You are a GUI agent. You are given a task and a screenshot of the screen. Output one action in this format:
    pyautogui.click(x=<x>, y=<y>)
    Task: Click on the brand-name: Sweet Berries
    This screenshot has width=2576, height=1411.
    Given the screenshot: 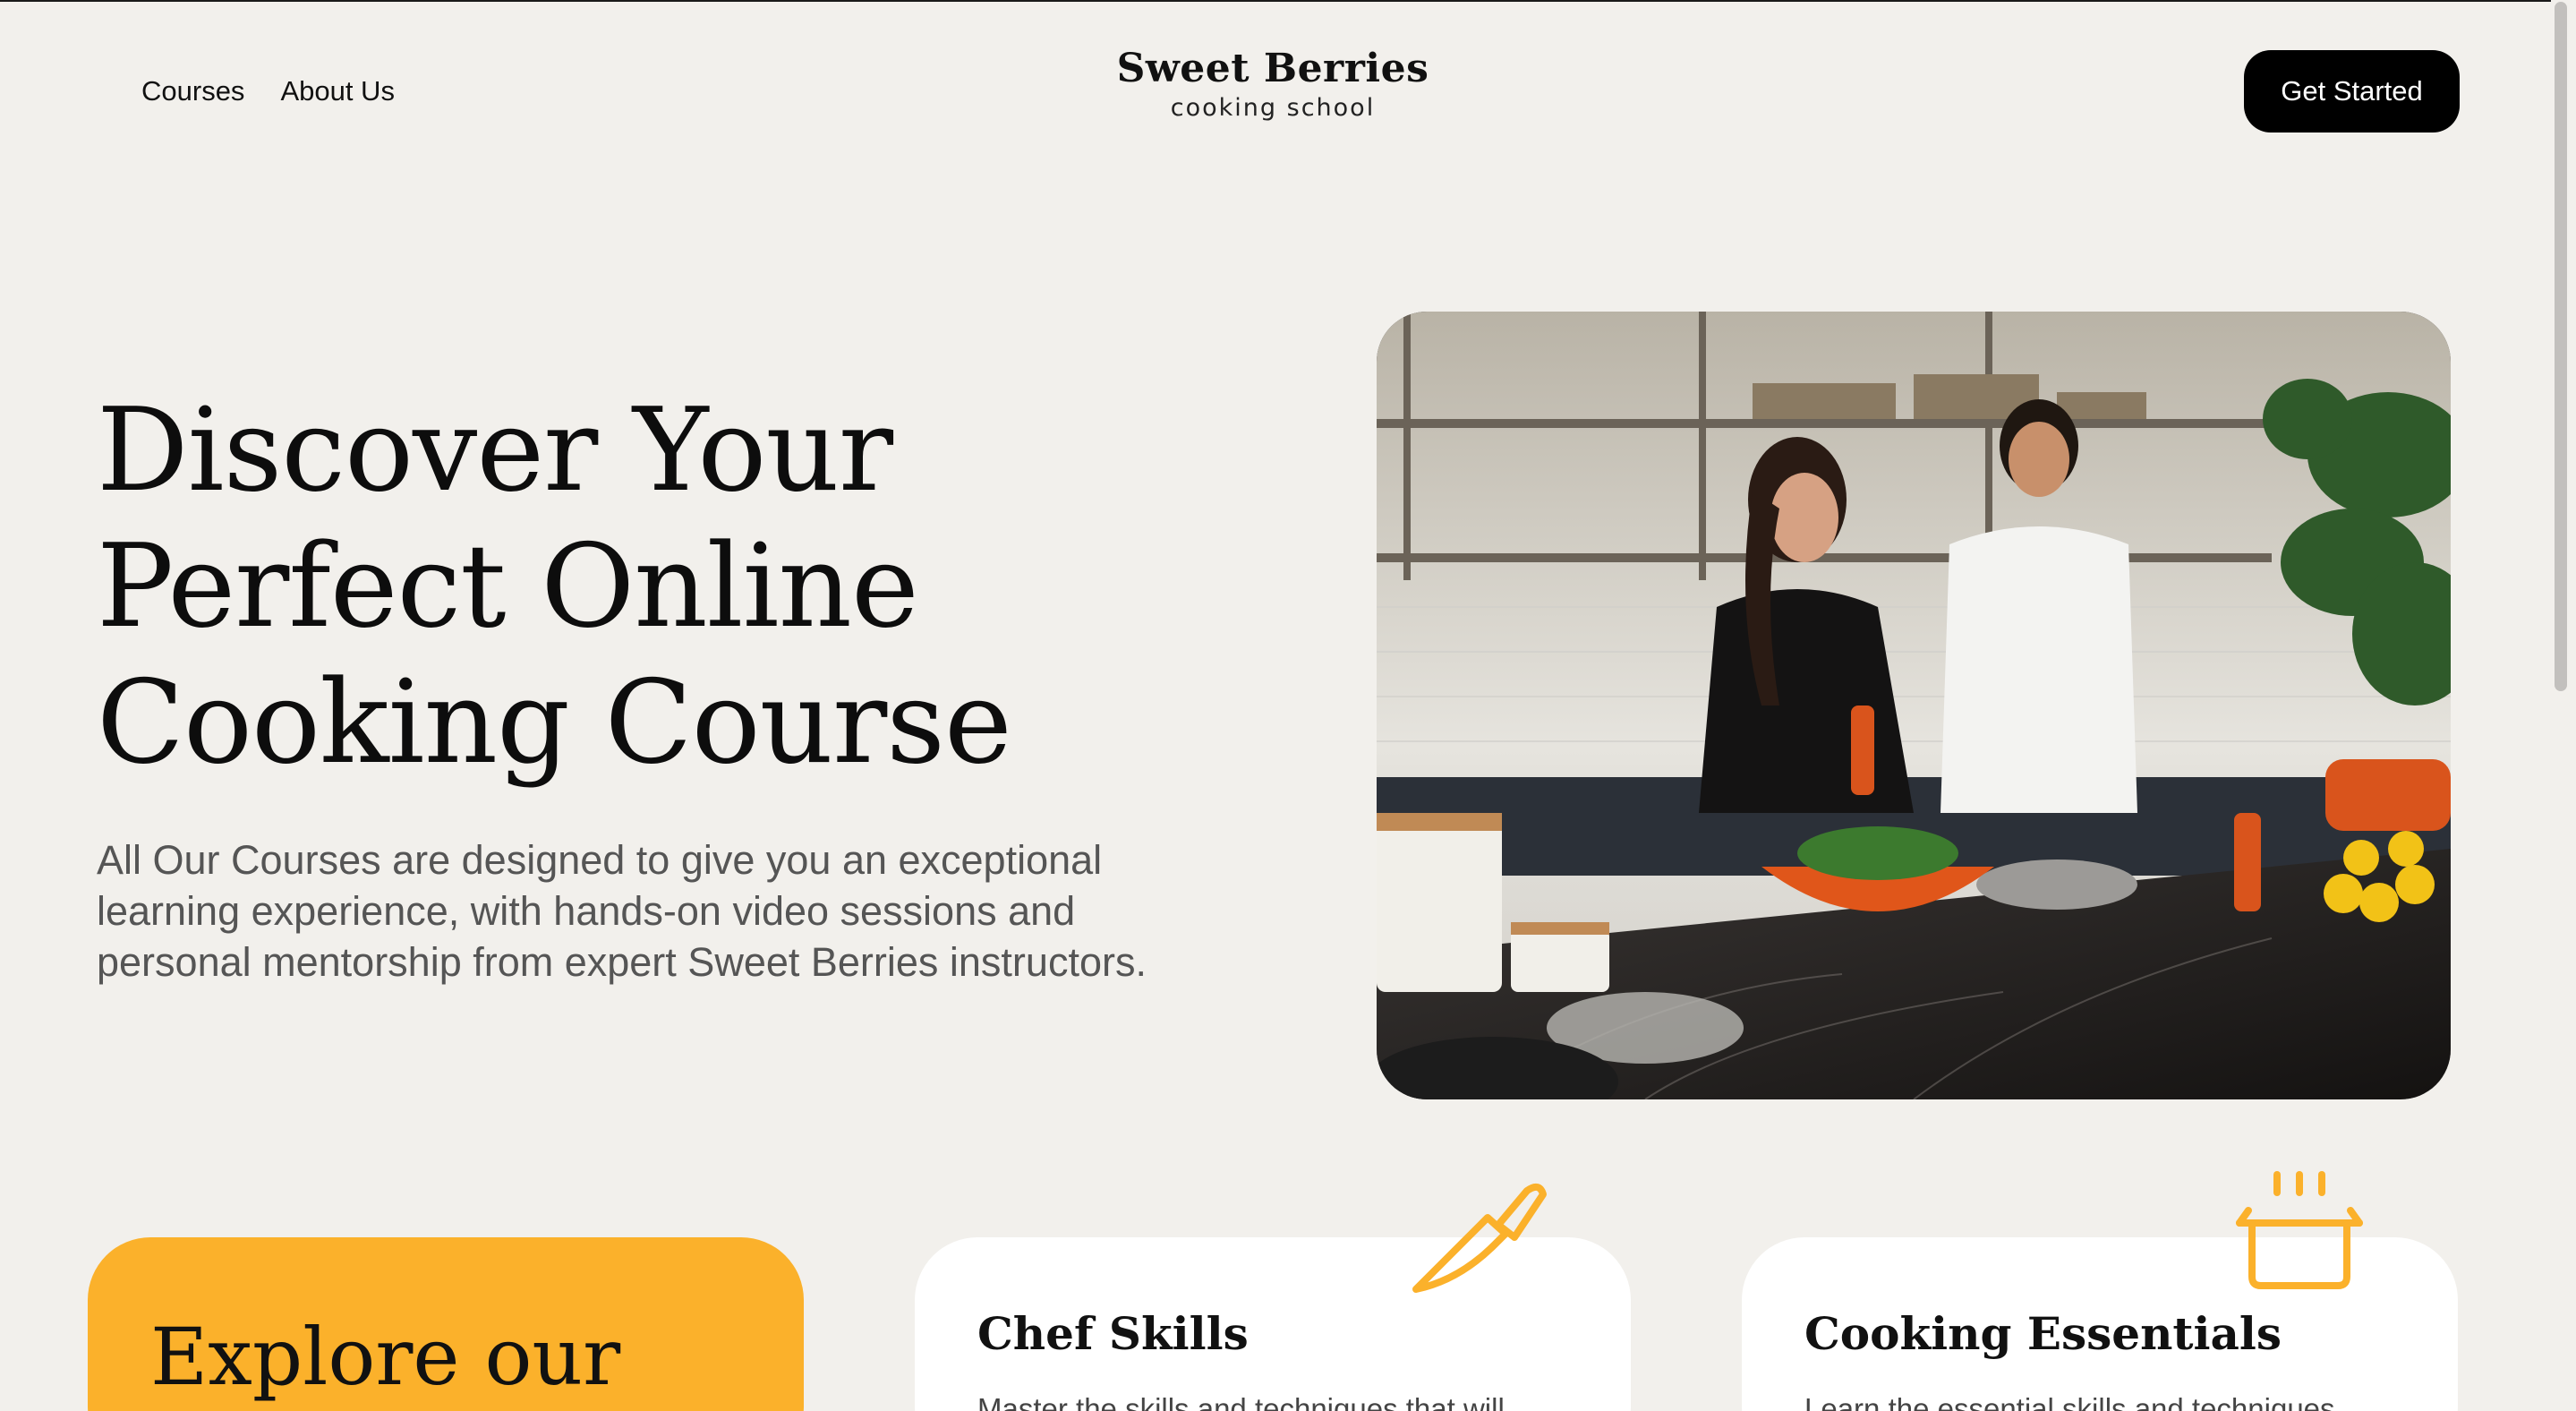 What is the action you would take?
    pyautogui.click(x=1272, y=68)
    